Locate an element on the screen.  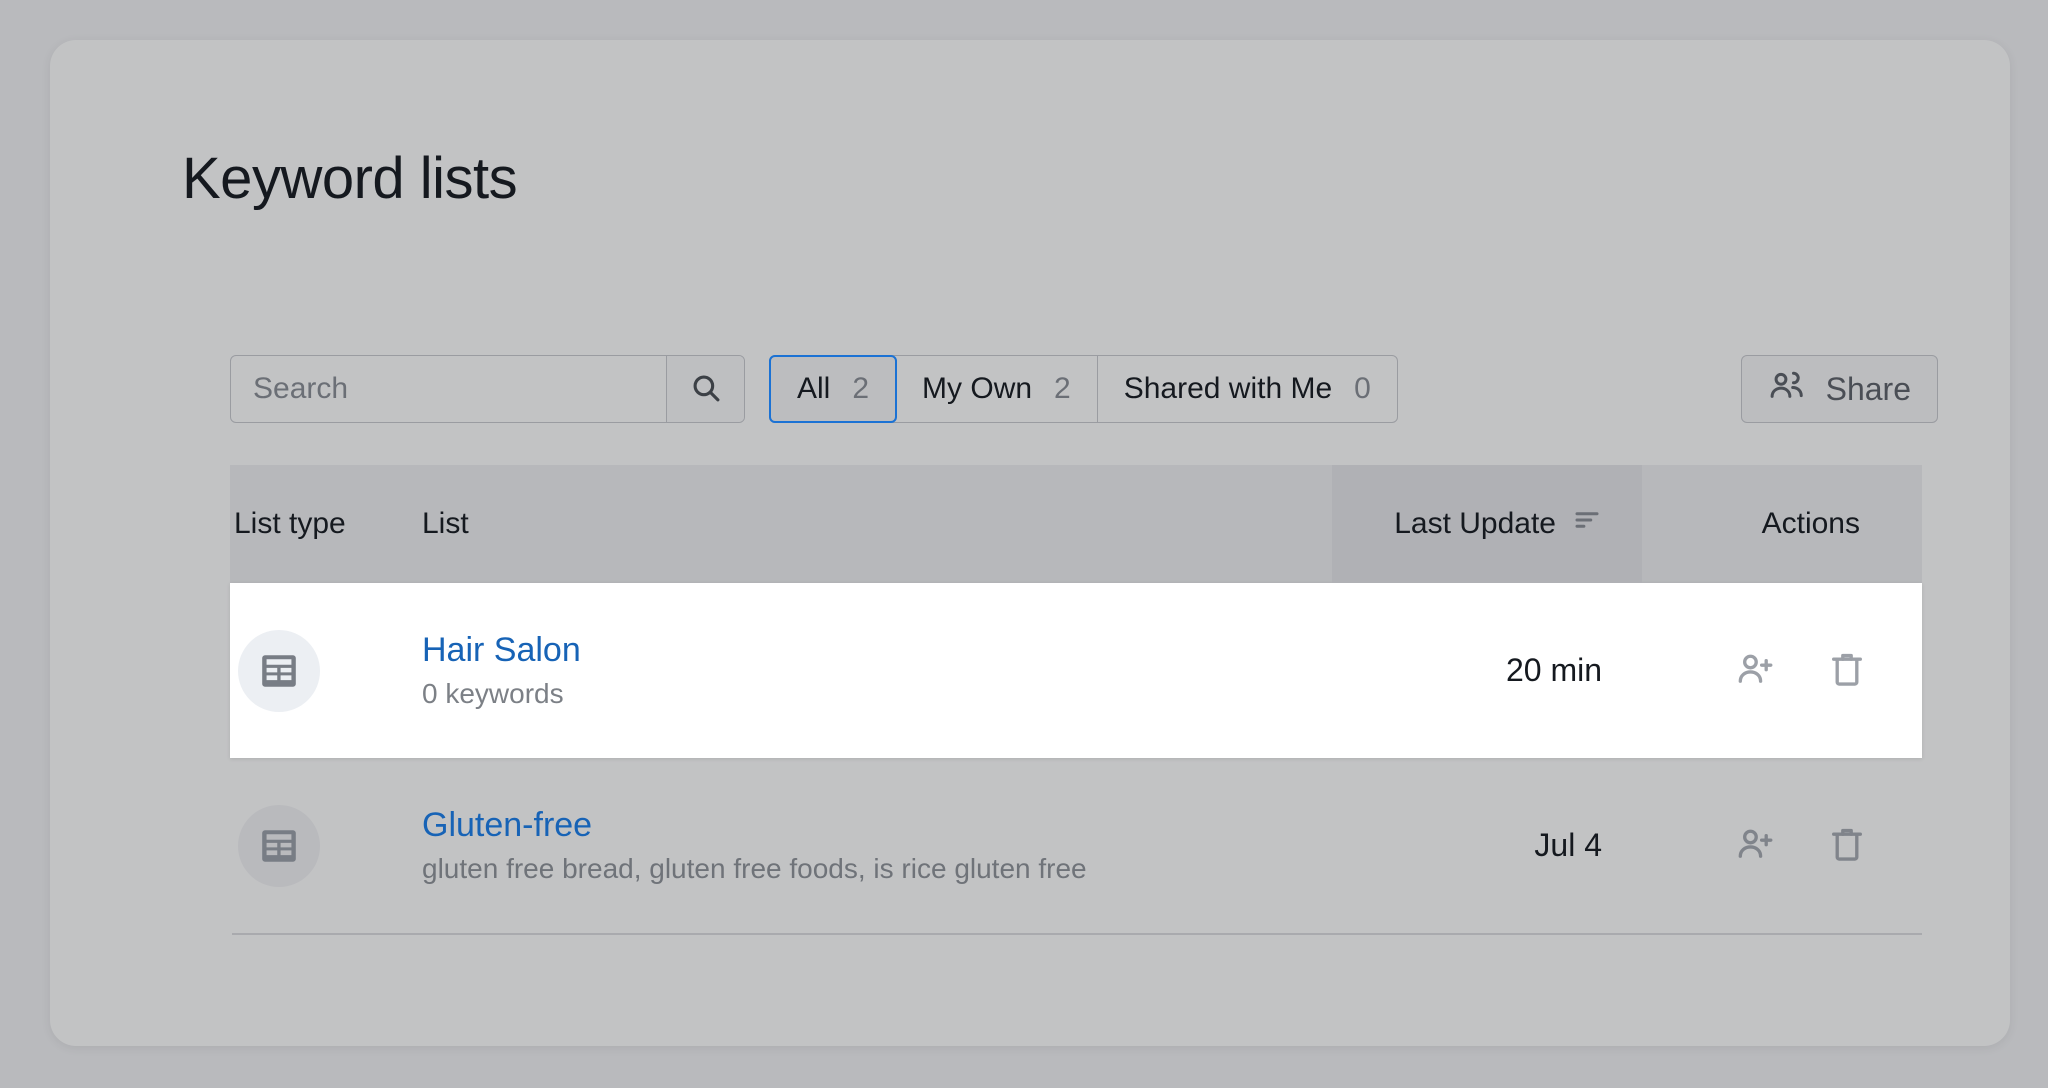
column-header-list-type: List type is located at coordinates (290, 523).